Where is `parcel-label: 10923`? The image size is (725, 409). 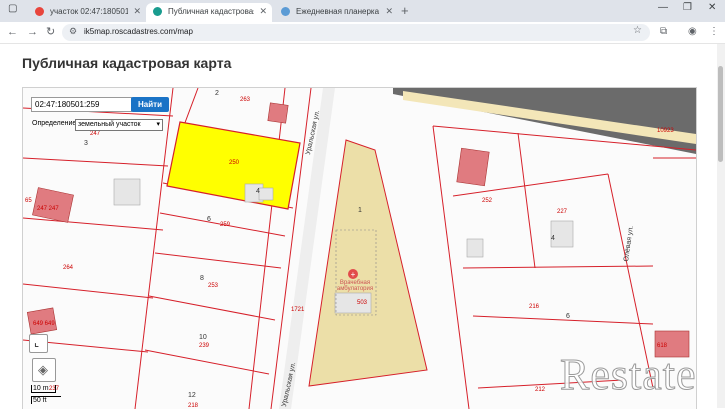
parcel-label: 10923 is located at coordinates (665, 131).